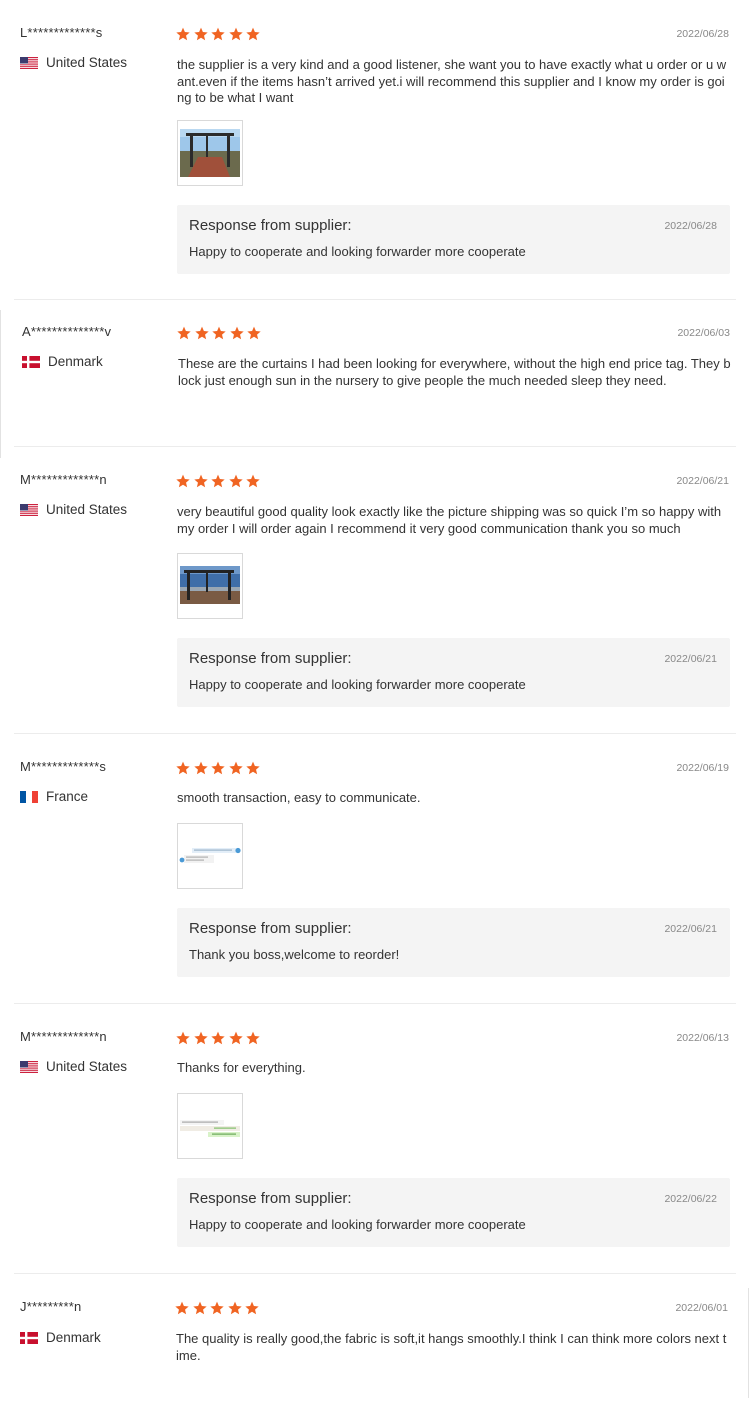 This screenshot has height=1422, width=750. I want to click on review-text: Thanks for everything., so click(241, 1067).